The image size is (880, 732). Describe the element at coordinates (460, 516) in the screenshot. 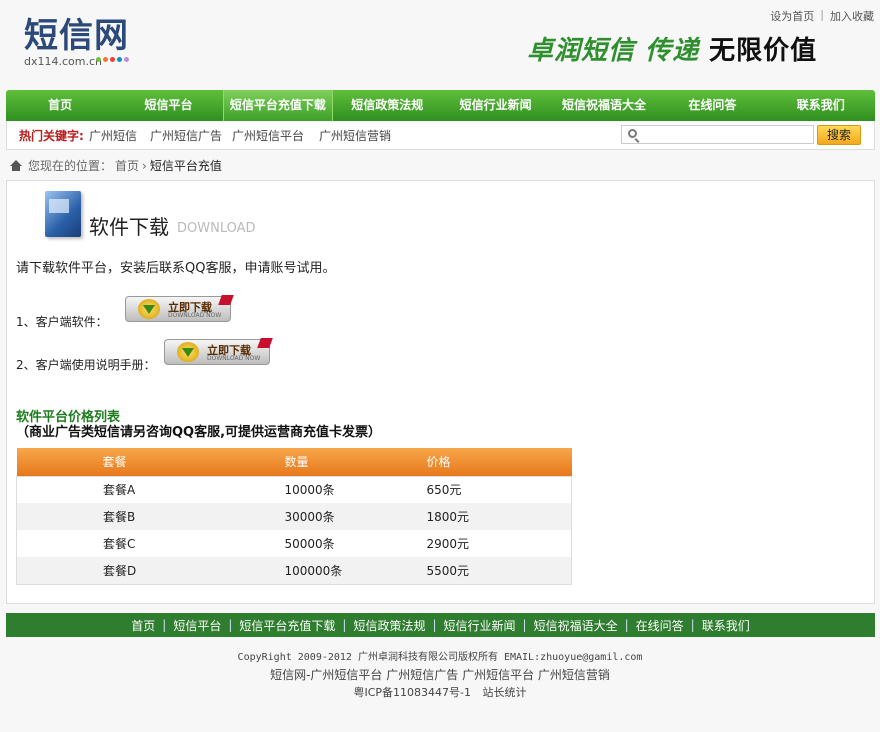

I see `cell-price: 1800元` at that location.